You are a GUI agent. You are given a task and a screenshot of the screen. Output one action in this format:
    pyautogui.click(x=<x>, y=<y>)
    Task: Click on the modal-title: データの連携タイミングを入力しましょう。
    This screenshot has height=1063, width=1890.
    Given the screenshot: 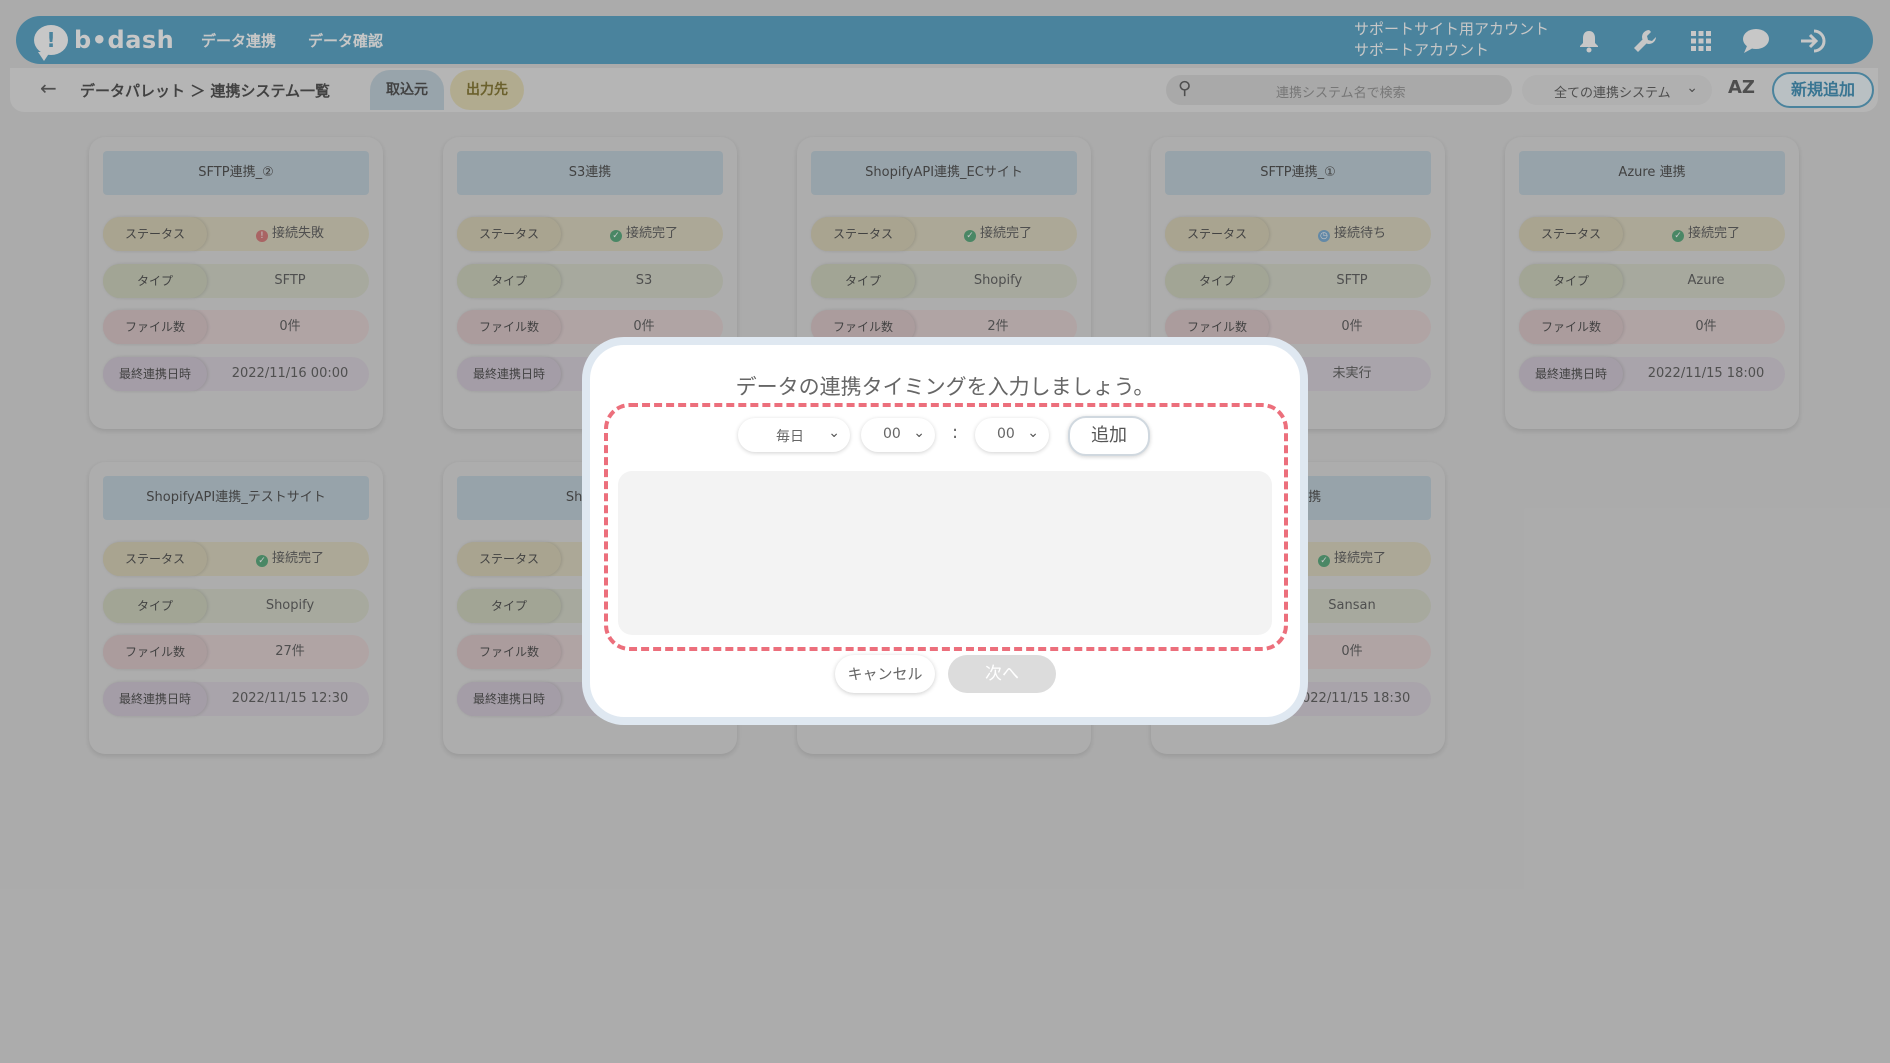 What is the action you would take?
    pyautogui.click(x=945, y=387)
    